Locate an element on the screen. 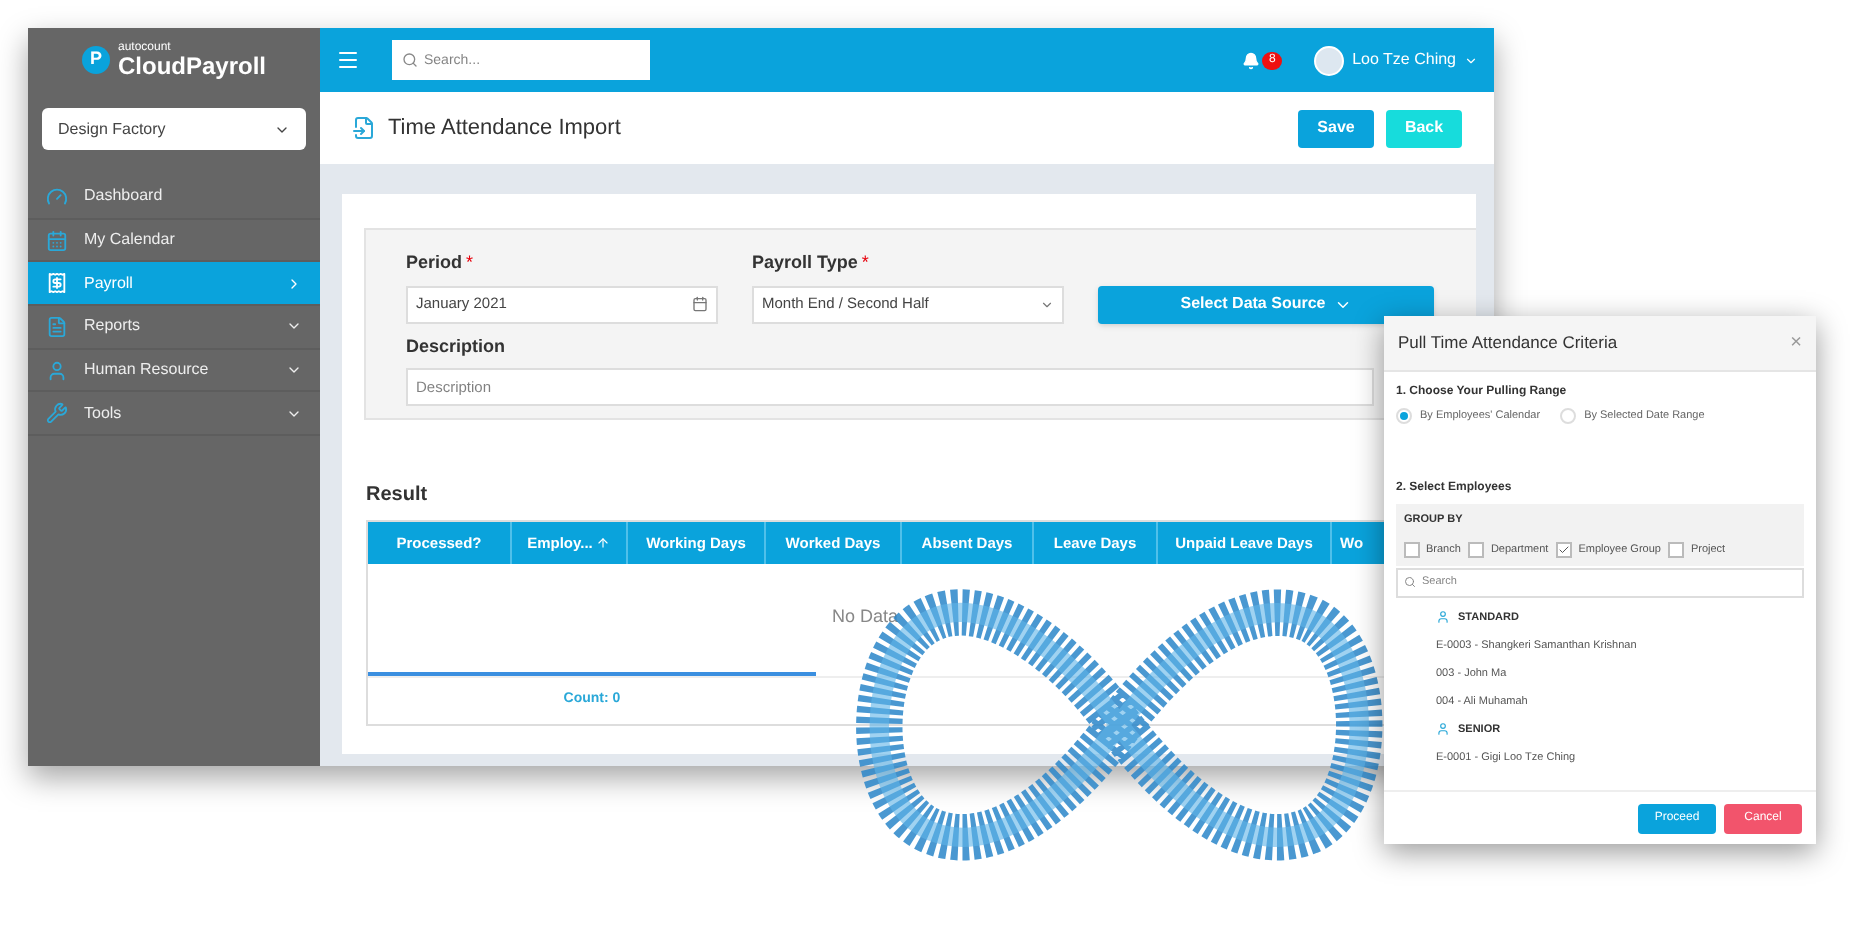  dialog-title: Pull Time Attendance Criteria is located at coordinates (1508, 343).